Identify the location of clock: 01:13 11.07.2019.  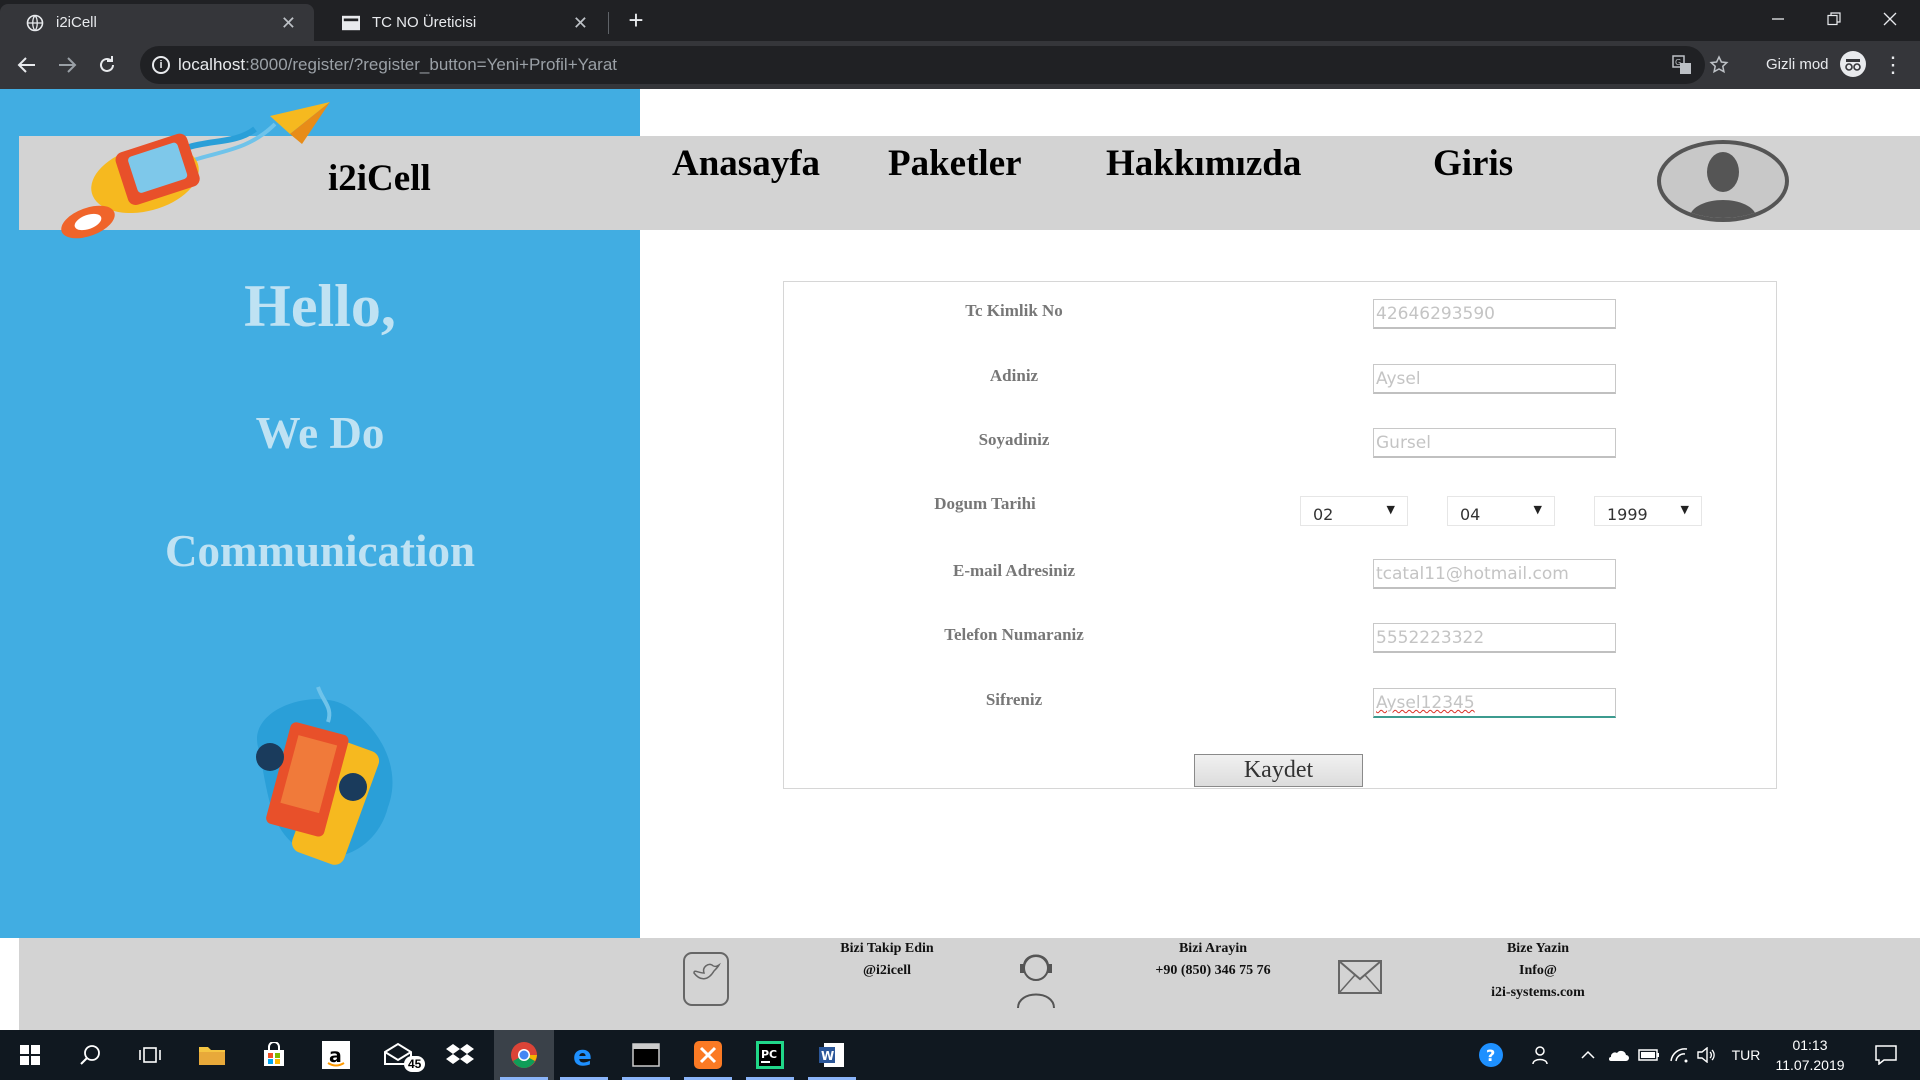
(1810, 1055).